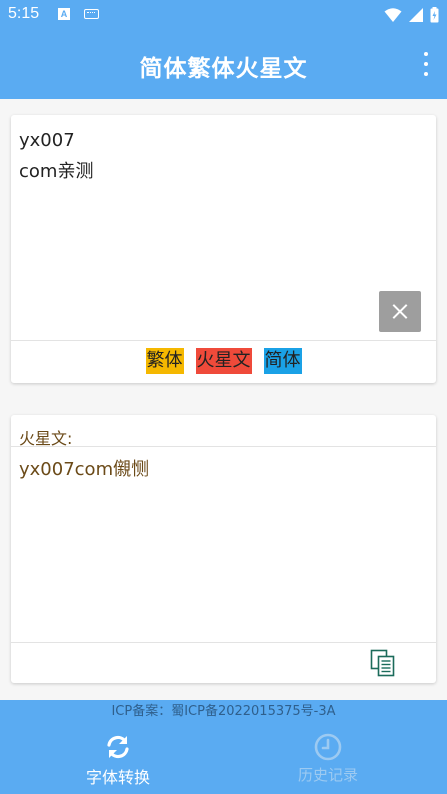 The image size is (447, 794). Describe the element at coordinates (164, 361) in the screenshot. I see `traditional-button: 繁体` at that location.